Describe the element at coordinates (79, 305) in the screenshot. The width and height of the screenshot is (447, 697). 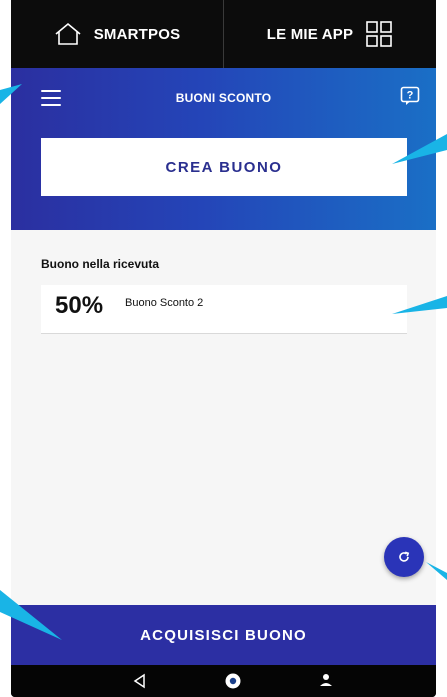
I see `voucher-percent: 50%` at that location.